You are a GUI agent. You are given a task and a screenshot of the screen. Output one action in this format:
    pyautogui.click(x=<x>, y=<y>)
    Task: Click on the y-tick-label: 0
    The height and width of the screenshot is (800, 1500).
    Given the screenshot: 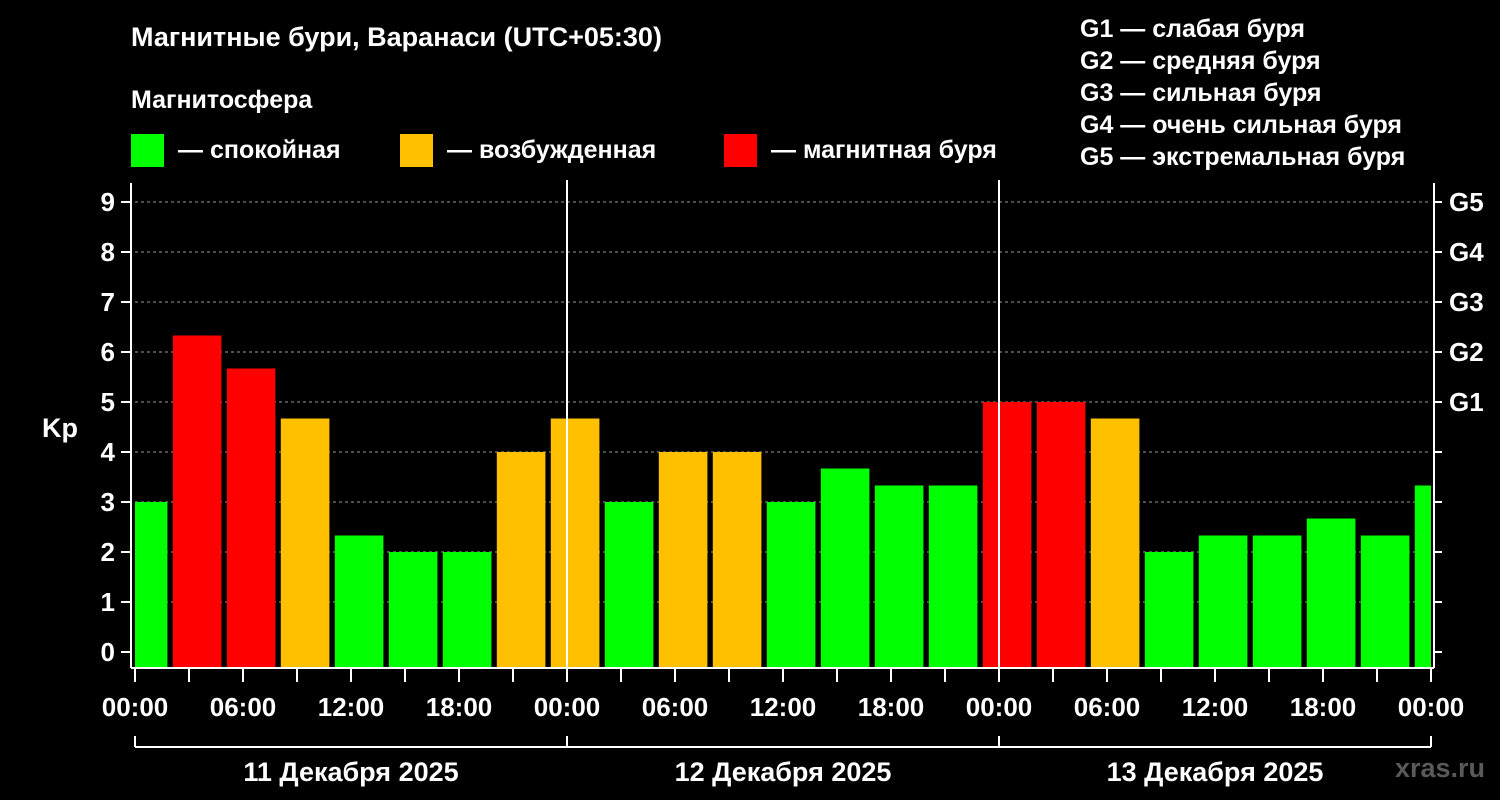 What is the action you would take?
    pyautogui.click(x=108, y=652)
    